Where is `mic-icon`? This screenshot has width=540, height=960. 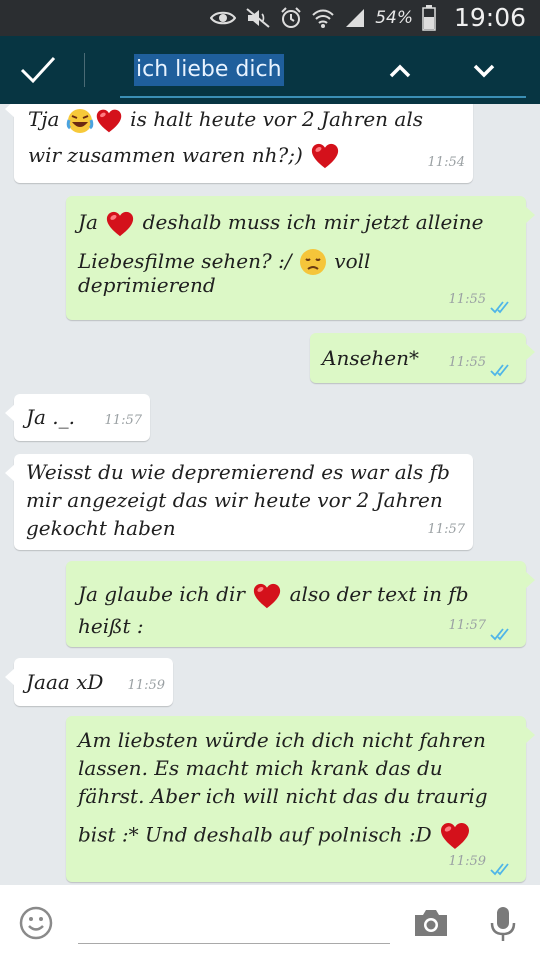
mic-icon is located at coordinates (503, 924).